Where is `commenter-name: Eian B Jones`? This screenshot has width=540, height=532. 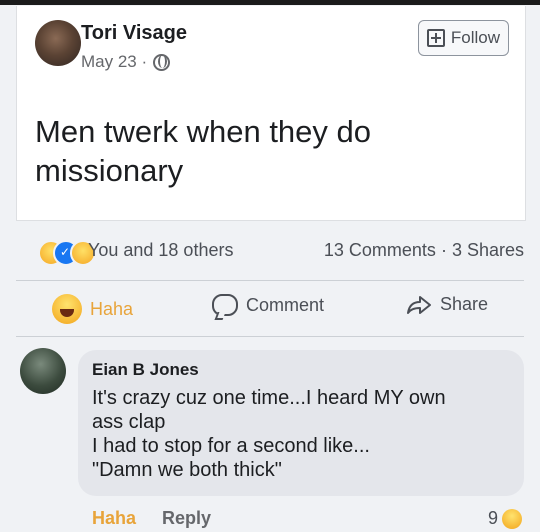 commenter-name: Eian B Jones is located at coordinates (145, 370).